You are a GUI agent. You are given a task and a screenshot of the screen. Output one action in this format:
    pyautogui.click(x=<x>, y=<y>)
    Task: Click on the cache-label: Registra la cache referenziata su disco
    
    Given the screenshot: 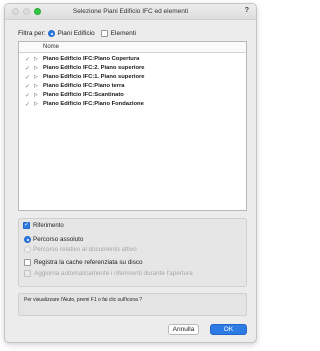 What is the action you would take?
    pyautogui.click(x=88, y=262)
    